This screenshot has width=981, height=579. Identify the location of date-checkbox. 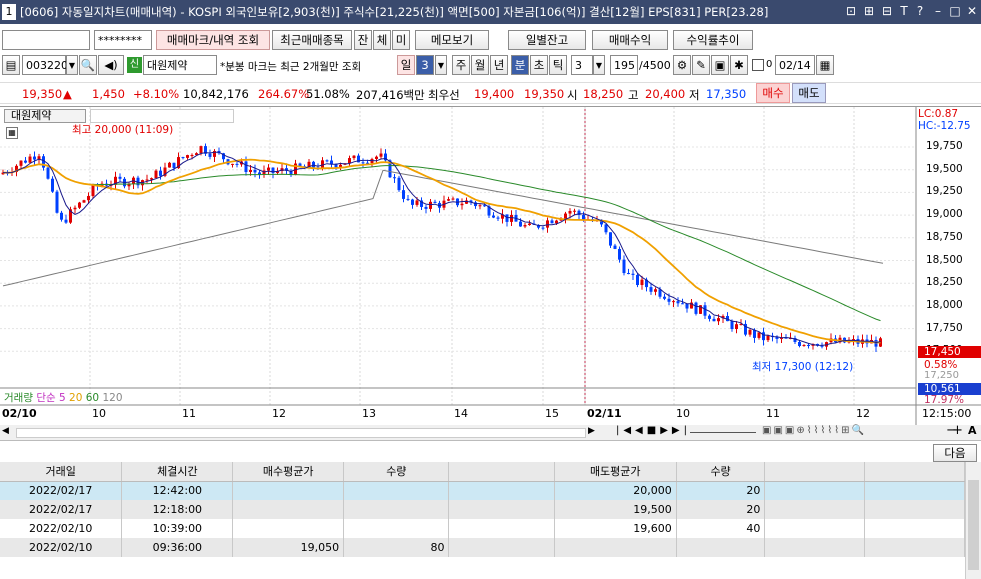
(758, 65).